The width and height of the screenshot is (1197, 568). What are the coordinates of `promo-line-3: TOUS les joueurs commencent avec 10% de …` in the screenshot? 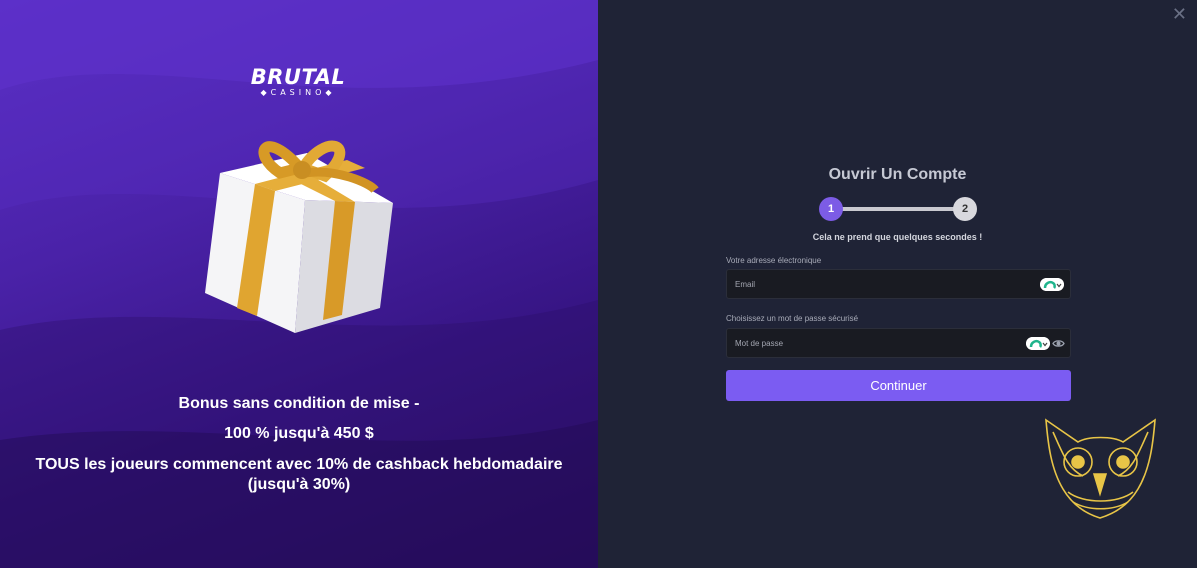 It's located at (299, 474).